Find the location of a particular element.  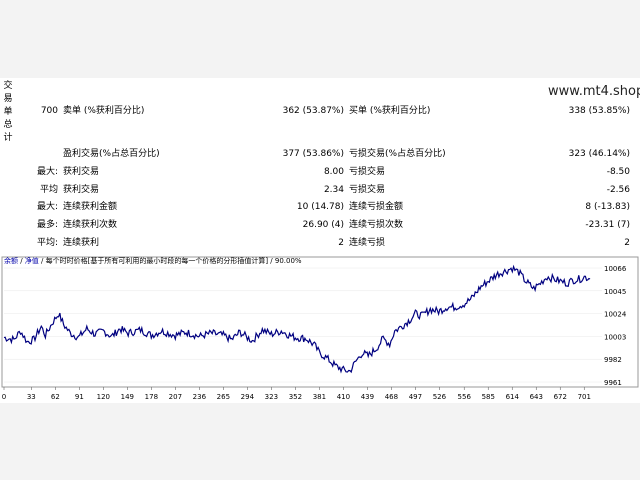

x-tick-label: 207 is located at coordinates (175, 397).